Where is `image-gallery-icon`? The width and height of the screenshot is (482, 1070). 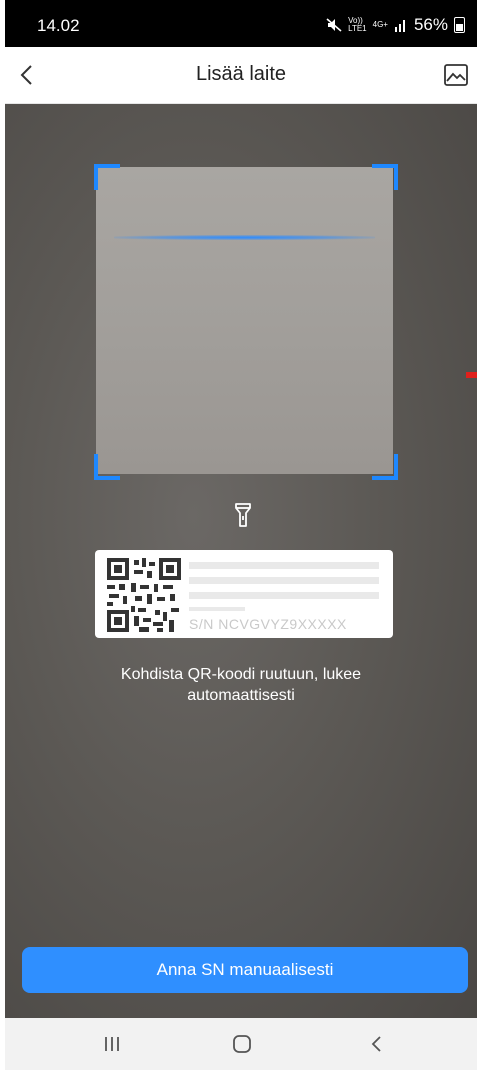
image-gallery-icon is located at coordinates (456, 75).